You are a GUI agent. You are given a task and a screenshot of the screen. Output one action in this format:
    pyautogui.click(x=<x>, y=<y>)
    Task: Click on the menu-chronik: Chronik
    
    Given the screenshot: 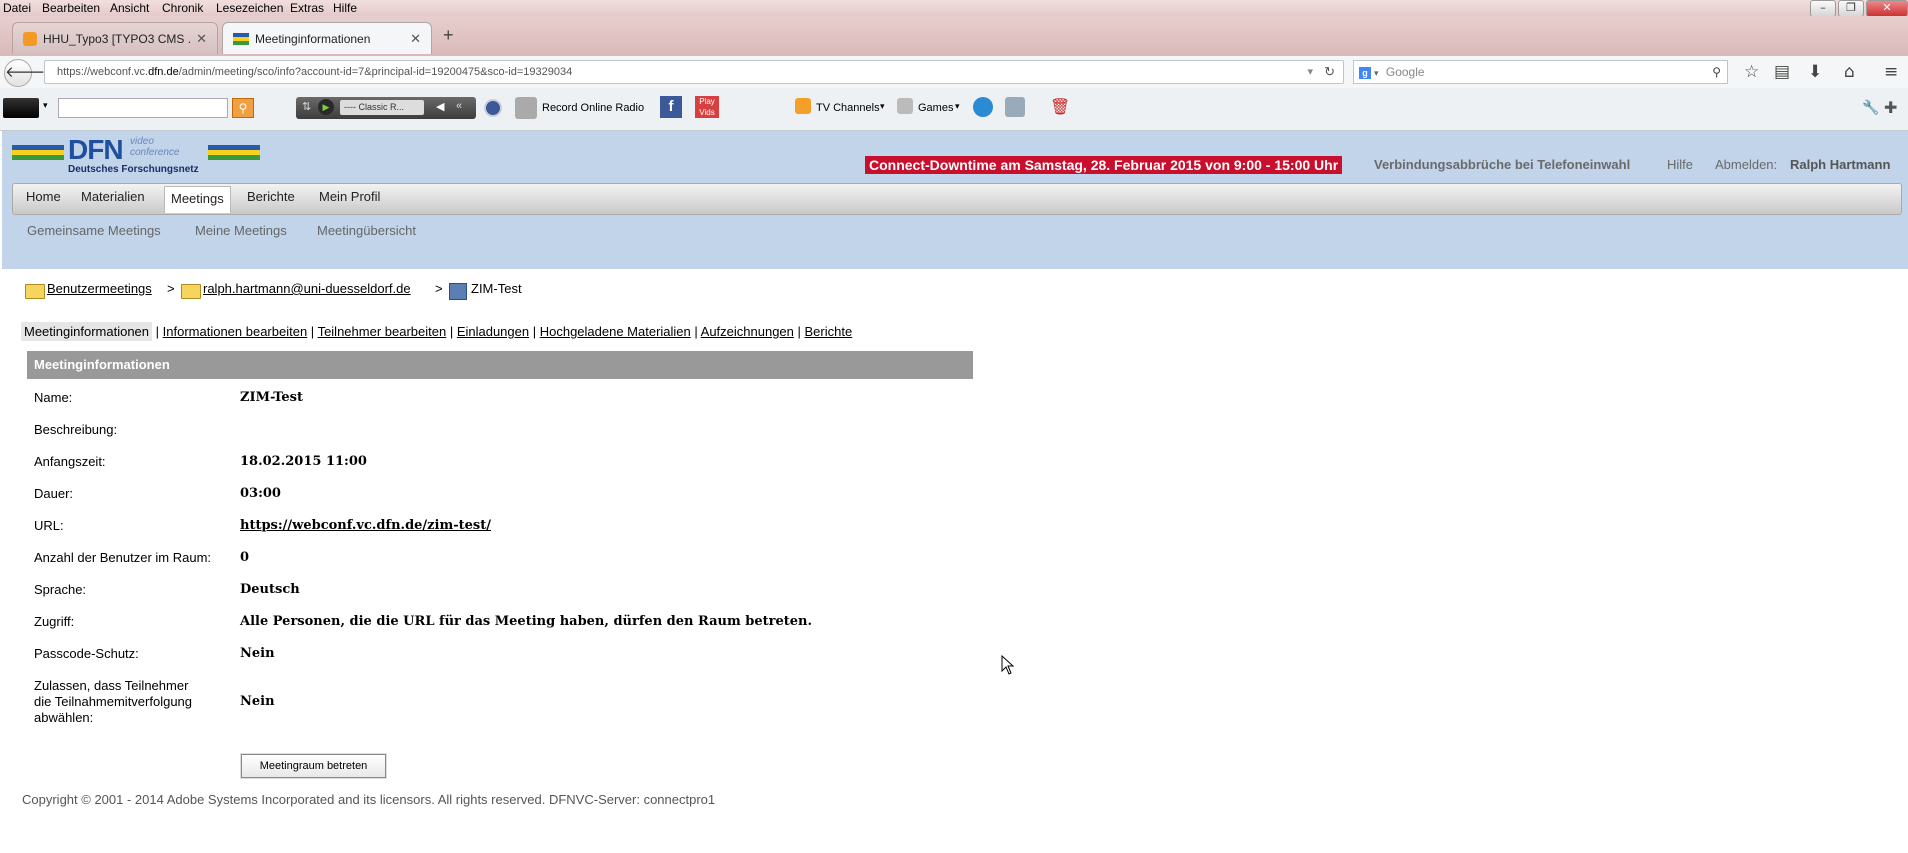 What is the action you would take?
    pyautogui.click(x=182, y=8)
    